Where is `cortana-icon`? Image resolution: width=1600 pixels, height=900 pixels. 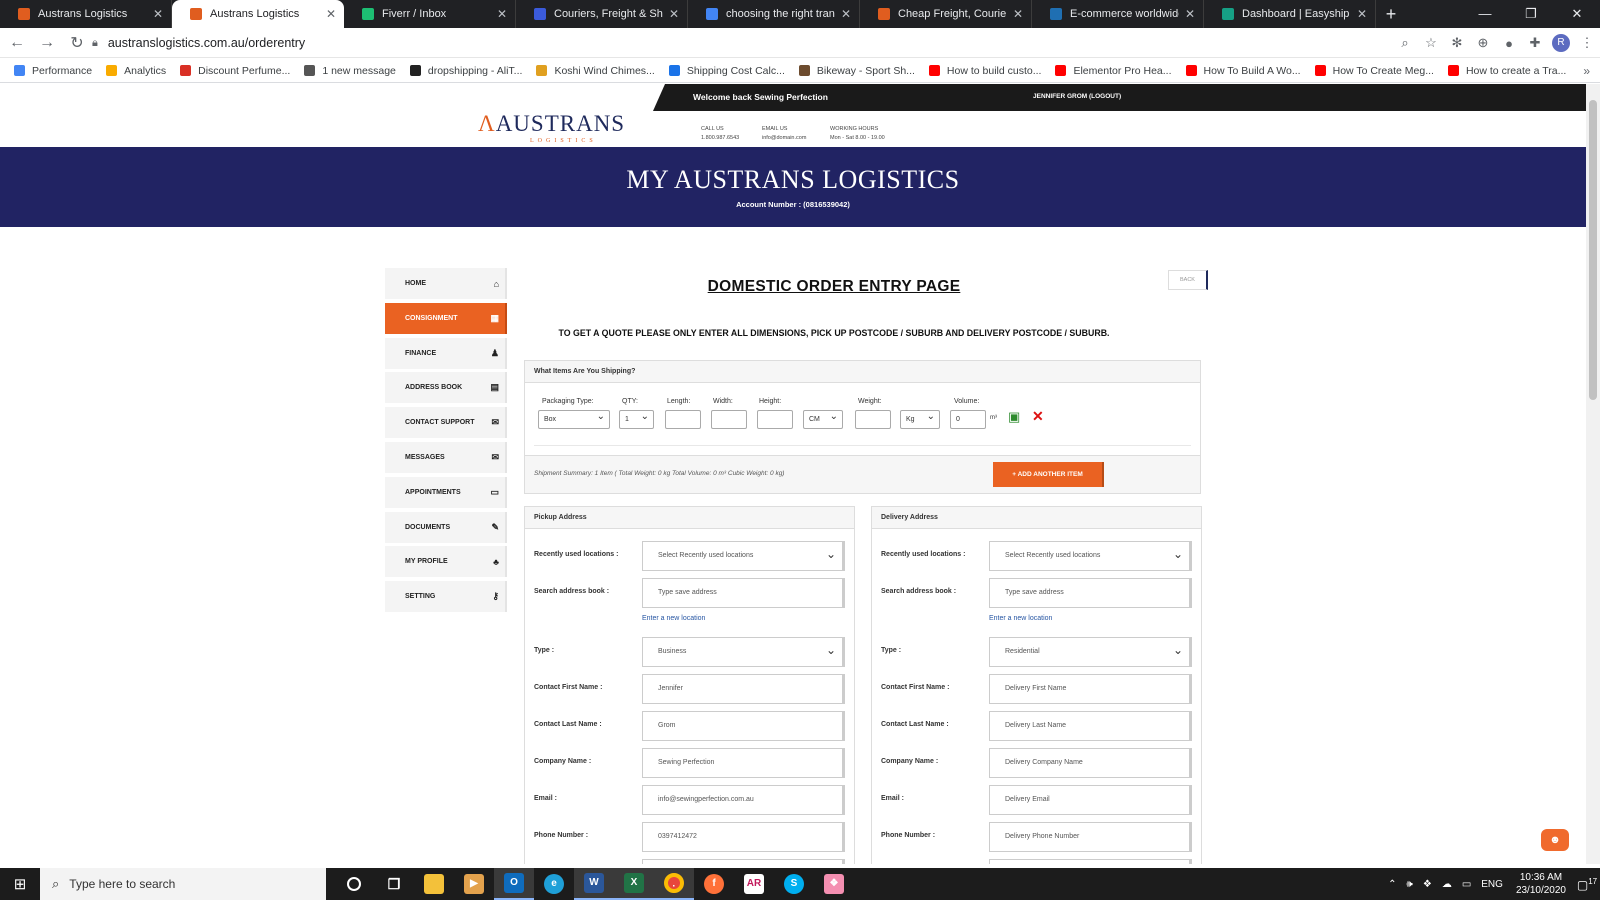 cortana-icon is located at coordinates (354, 884).